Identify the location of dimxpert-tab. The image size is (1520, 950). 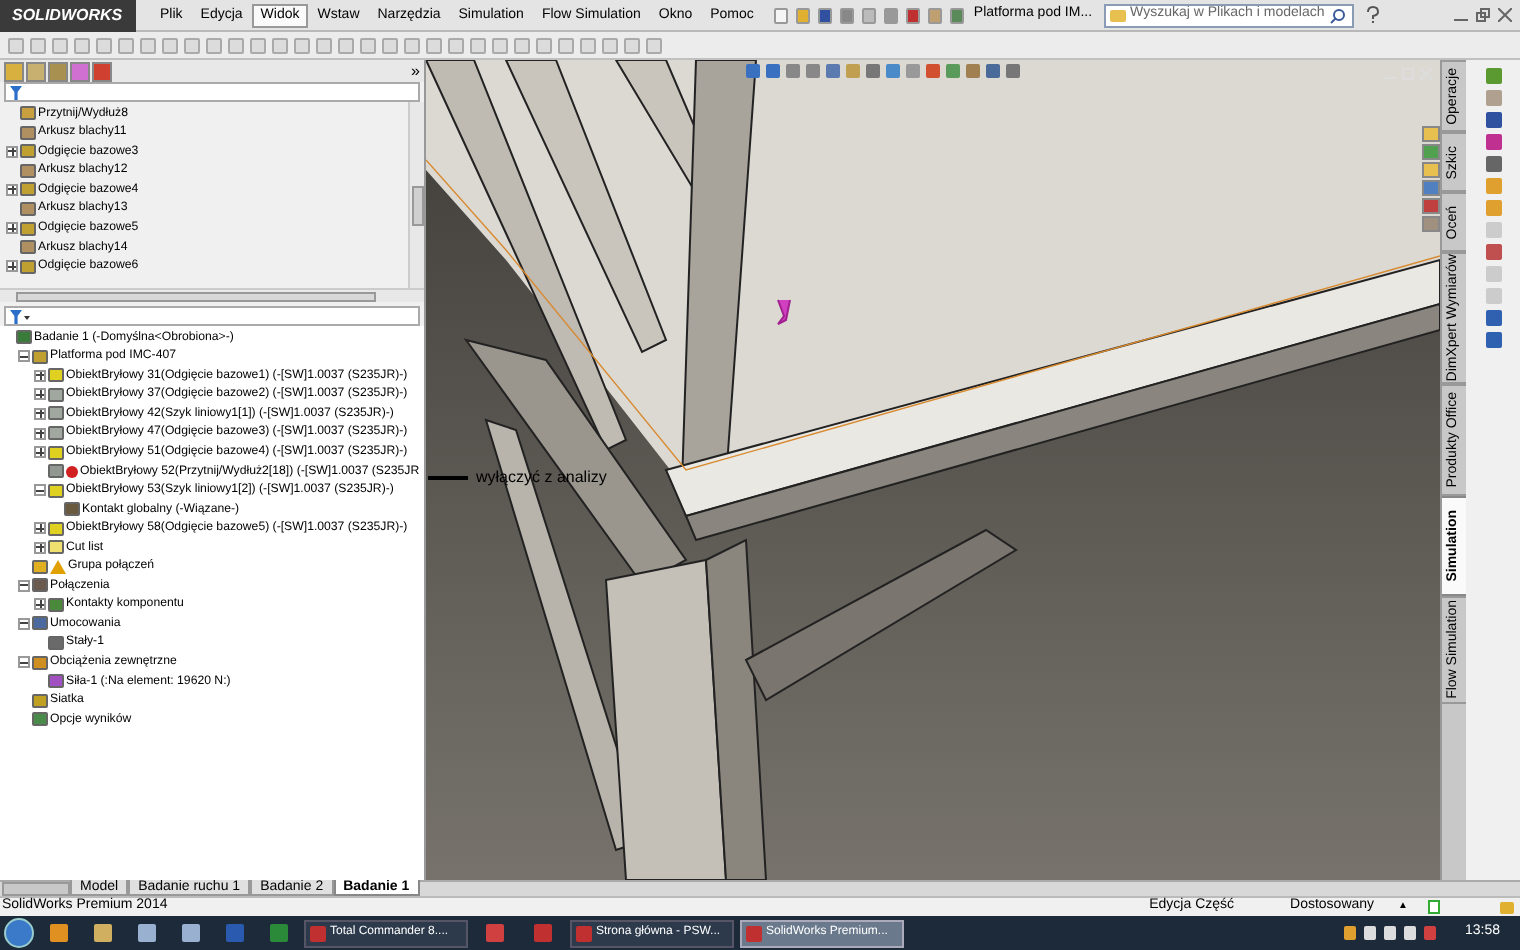
(80, 71).